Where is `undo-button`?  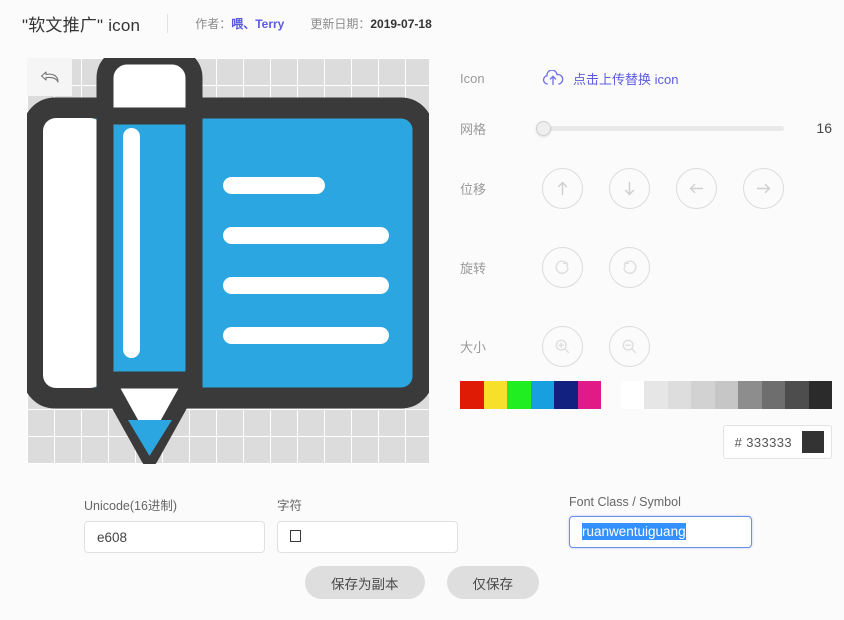
undo-button is located at coordinates (49, 77).